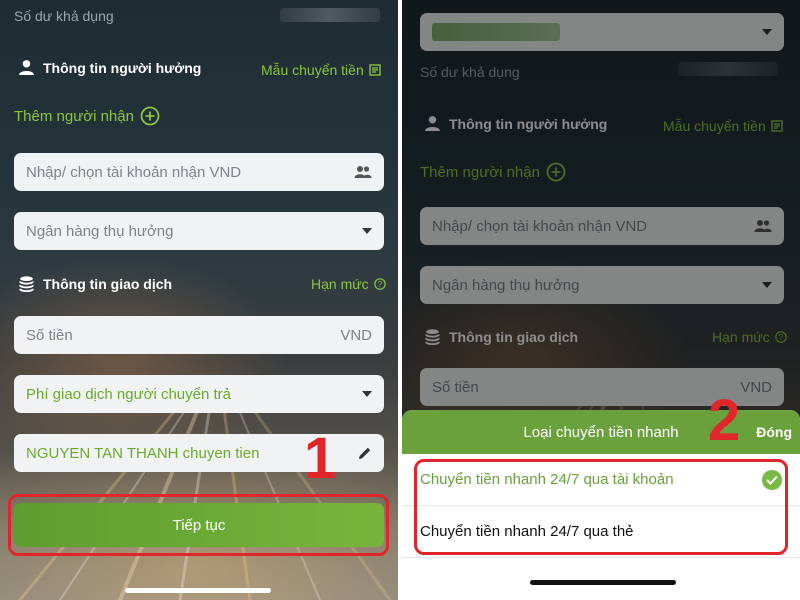 This screenshot has width=800, height=600. Describe the element at coordinates (128, 394) in the screenshot. I see `fee-payer-value: Phí giao dịch người chuyển trả` at that location.